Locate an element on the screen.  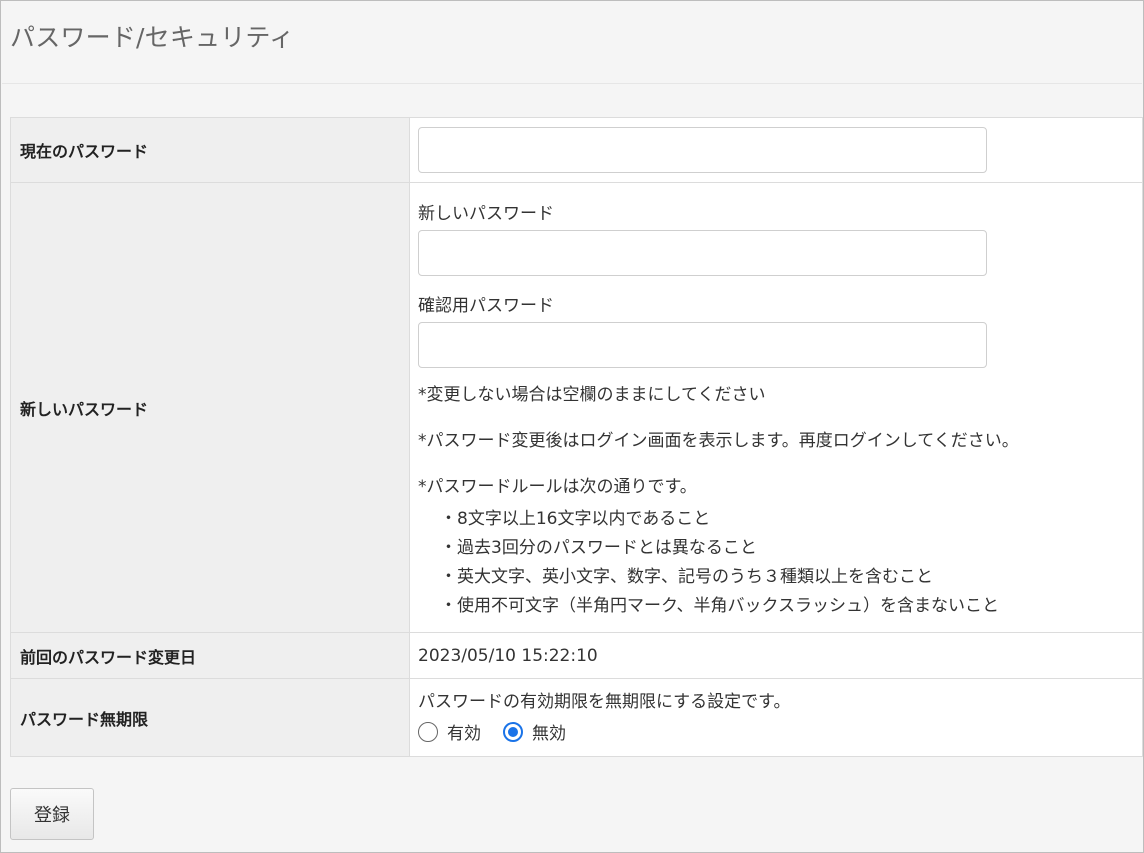
row-current-password: 現在のパスワード is located at coordinates (576, 150).